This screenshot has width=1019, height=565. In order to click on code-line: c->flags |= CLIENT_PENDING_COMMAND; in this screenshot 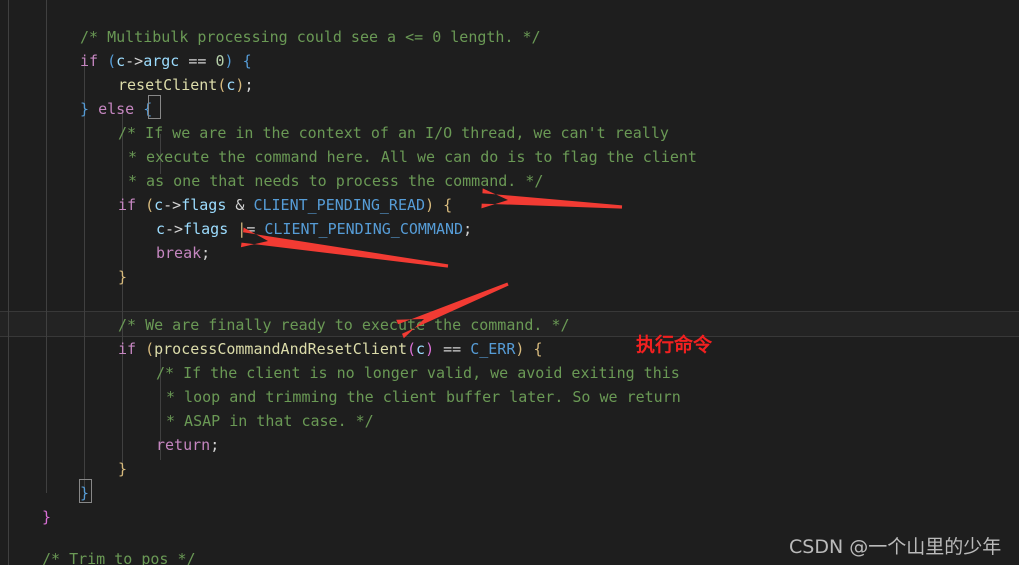, I will do `click(509, 229)`.